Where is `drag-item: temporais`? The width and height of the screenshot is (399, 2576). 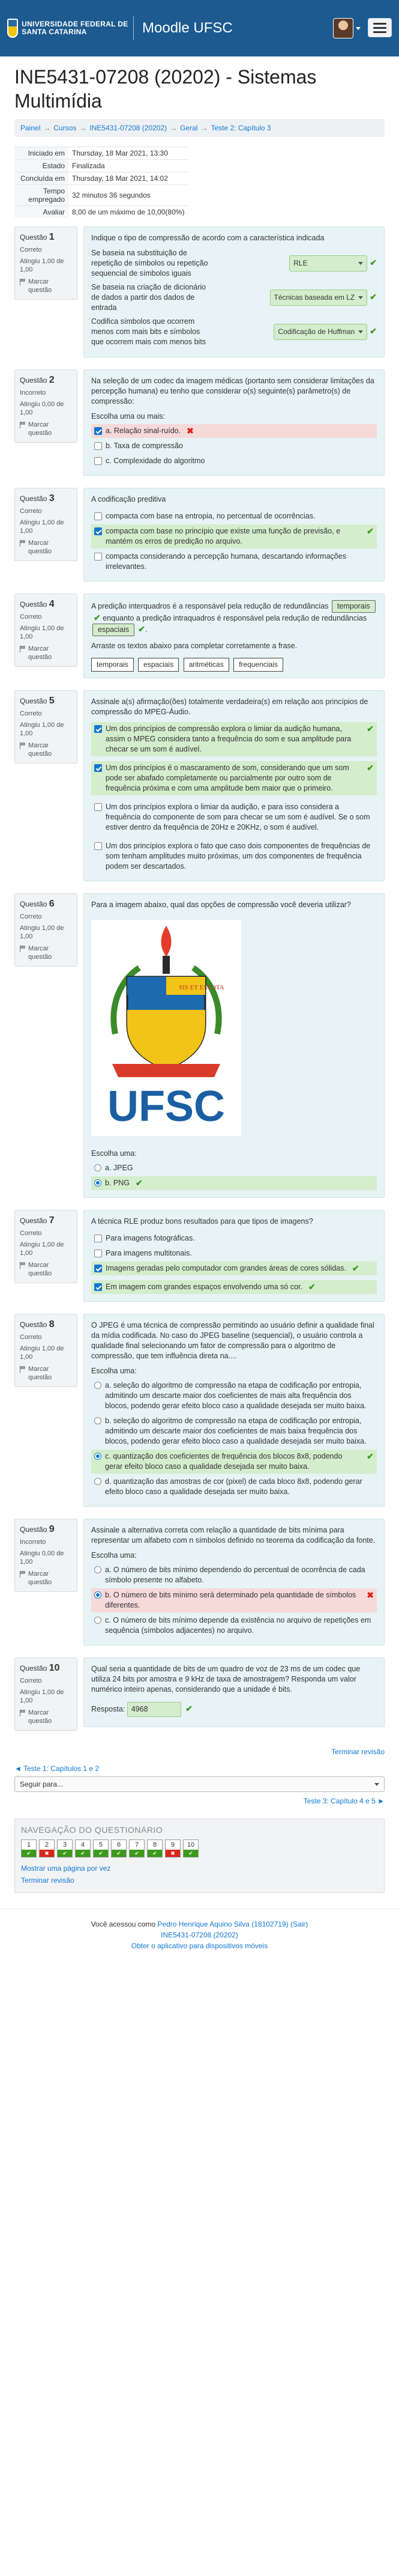
drag-item: temporais is located at coordinates (112, 665).